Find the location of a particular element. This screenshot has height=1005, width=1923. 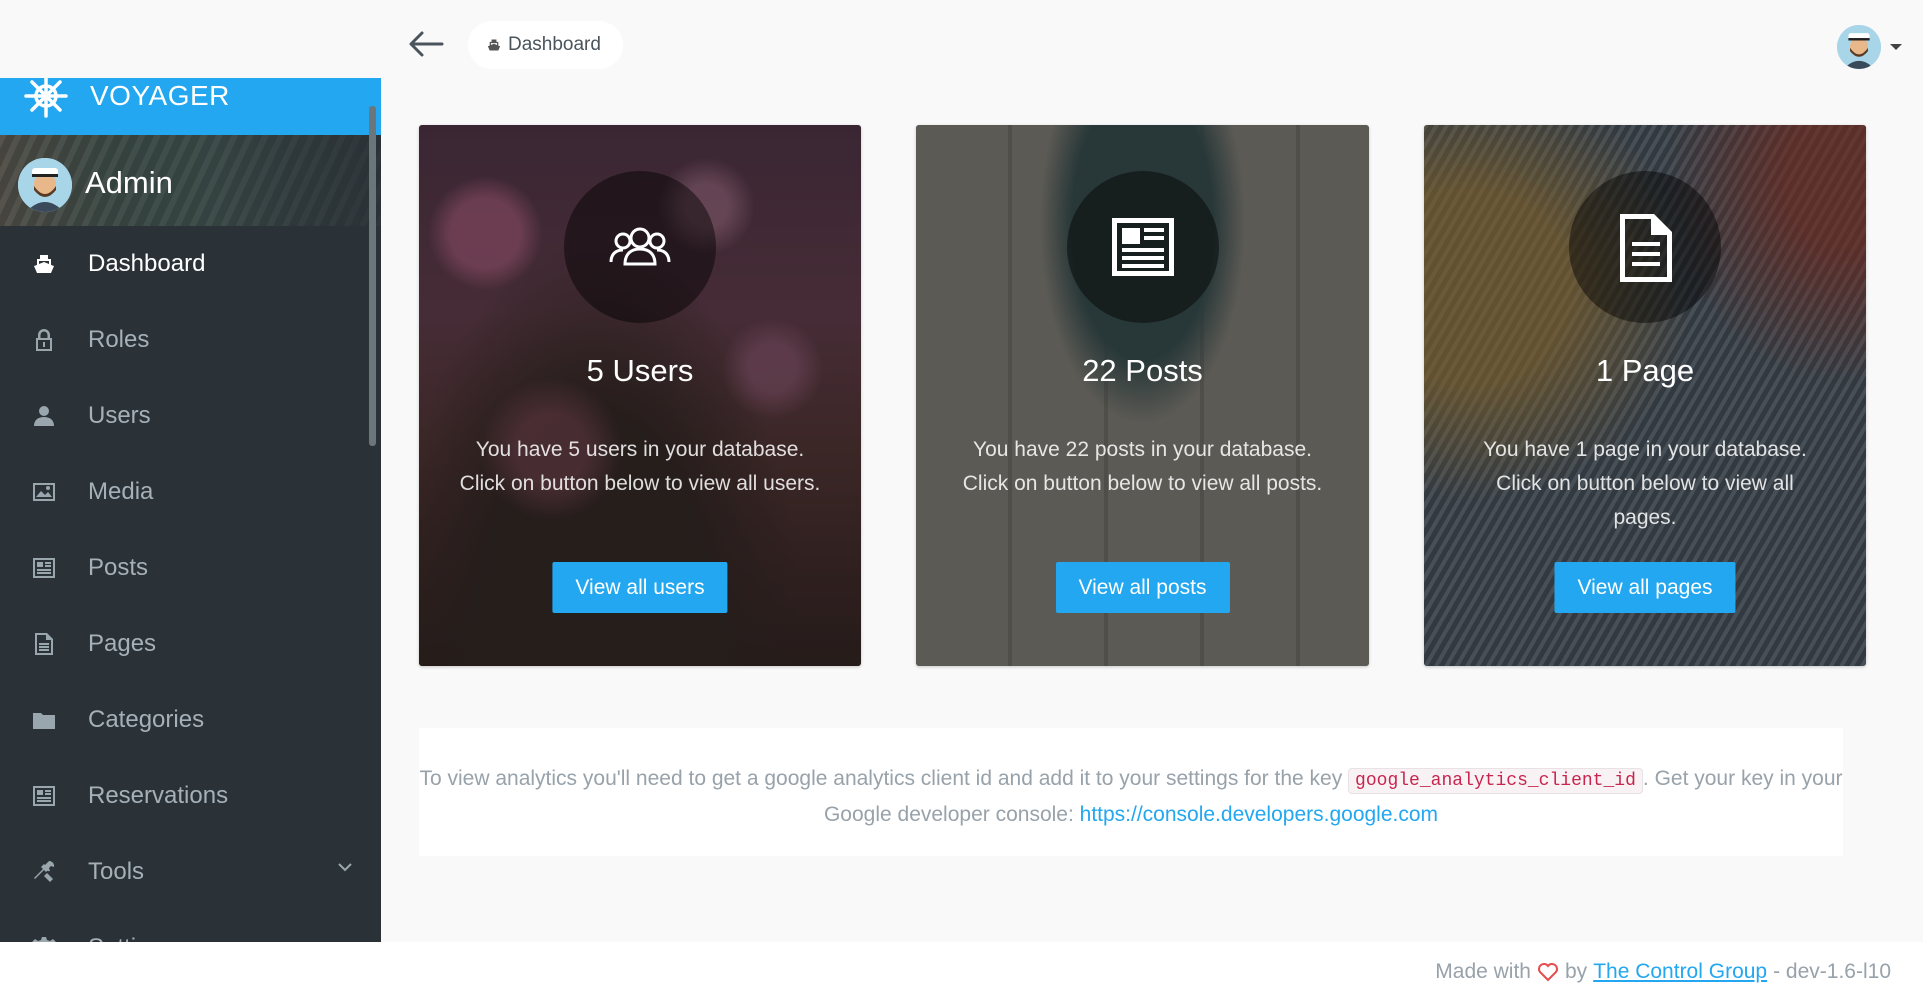

caret-down-icon is located at coordinates (1896, 47).